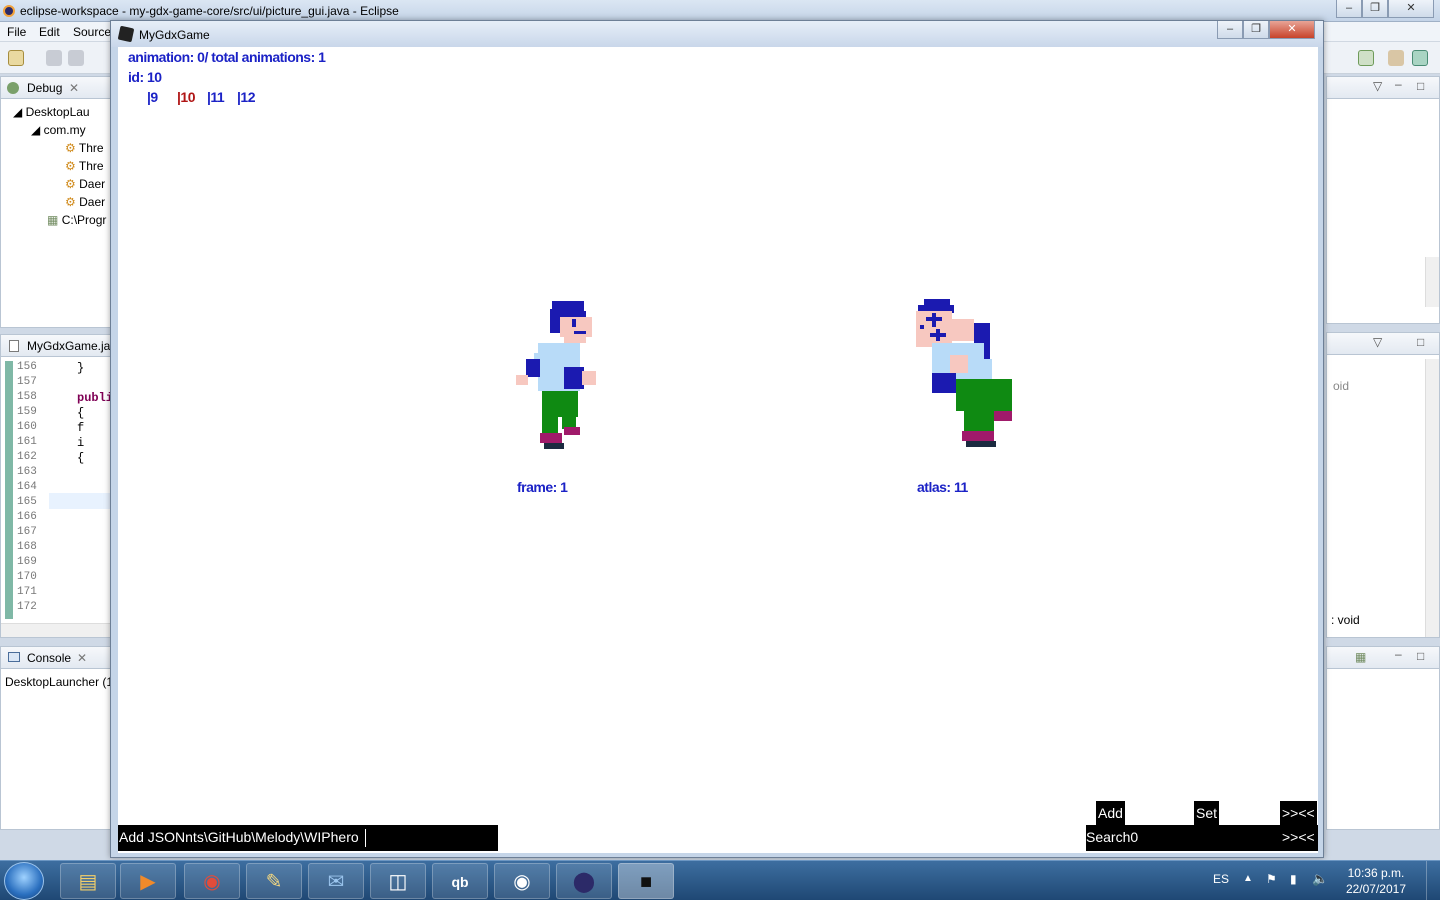 Image resolution: width=1440 pixels, height=900 pixels. I want to click on game-titlebar: MyGdxGame – ❐ ✕, so click(717, 34).